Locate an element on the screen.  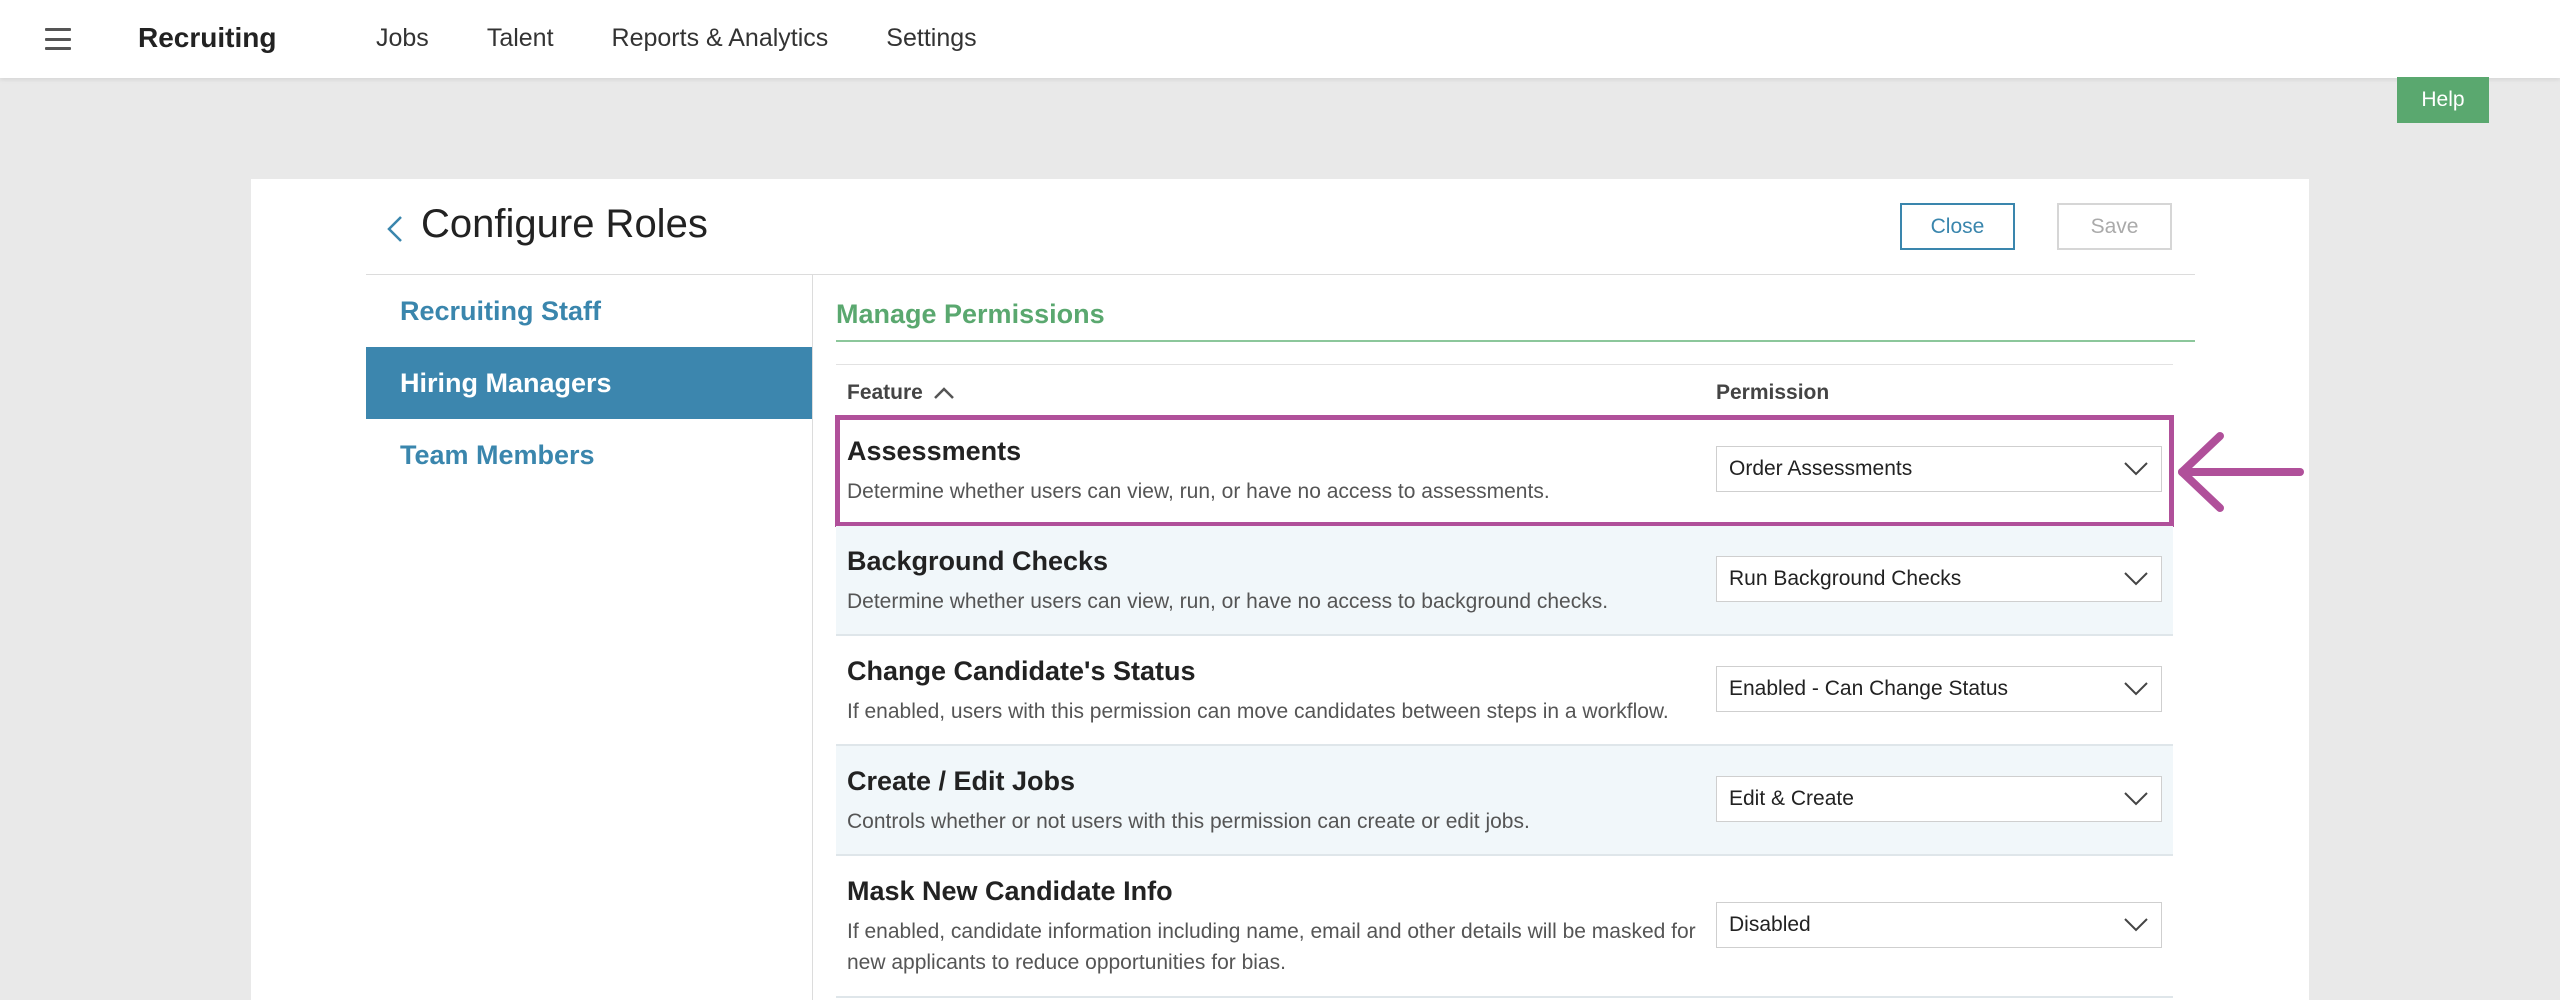
feature-name: Mask New Candidate Info is located at coordinates (1010, 891).